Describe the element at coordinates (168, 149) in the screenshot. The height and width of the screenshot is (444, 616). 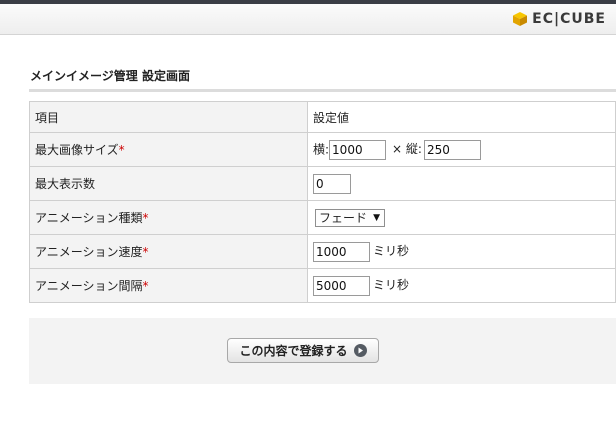
I see `row-label-max-image-size: 最大画像サイズ*` at that location.